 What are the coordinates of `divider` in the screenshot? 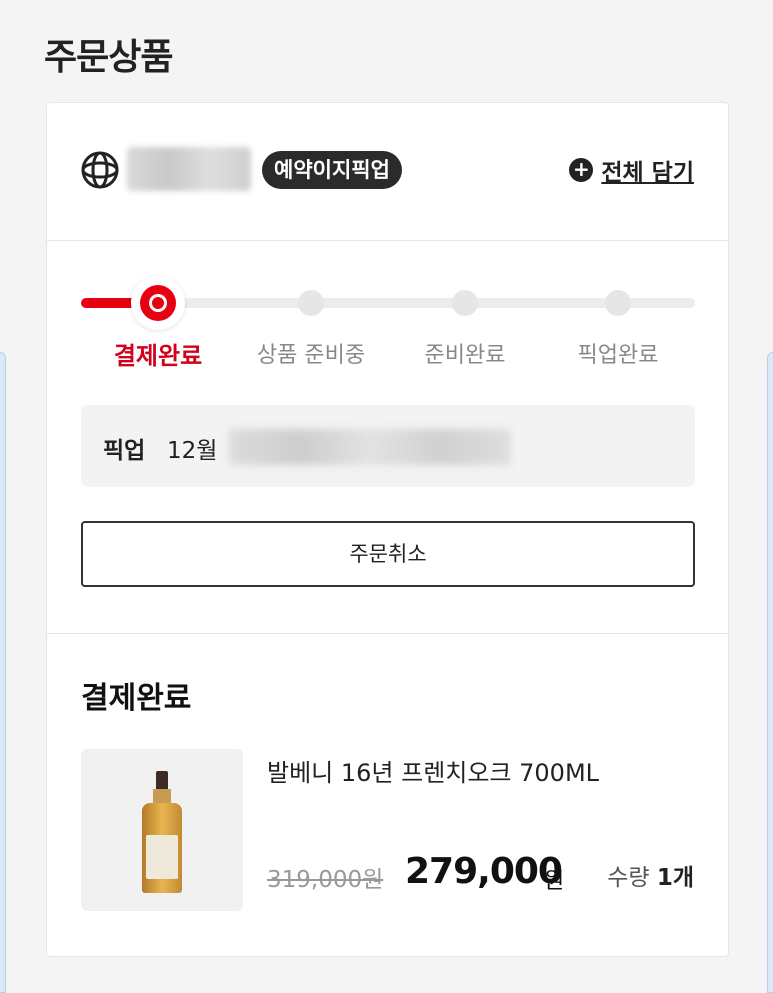 It's located at (387, 633).